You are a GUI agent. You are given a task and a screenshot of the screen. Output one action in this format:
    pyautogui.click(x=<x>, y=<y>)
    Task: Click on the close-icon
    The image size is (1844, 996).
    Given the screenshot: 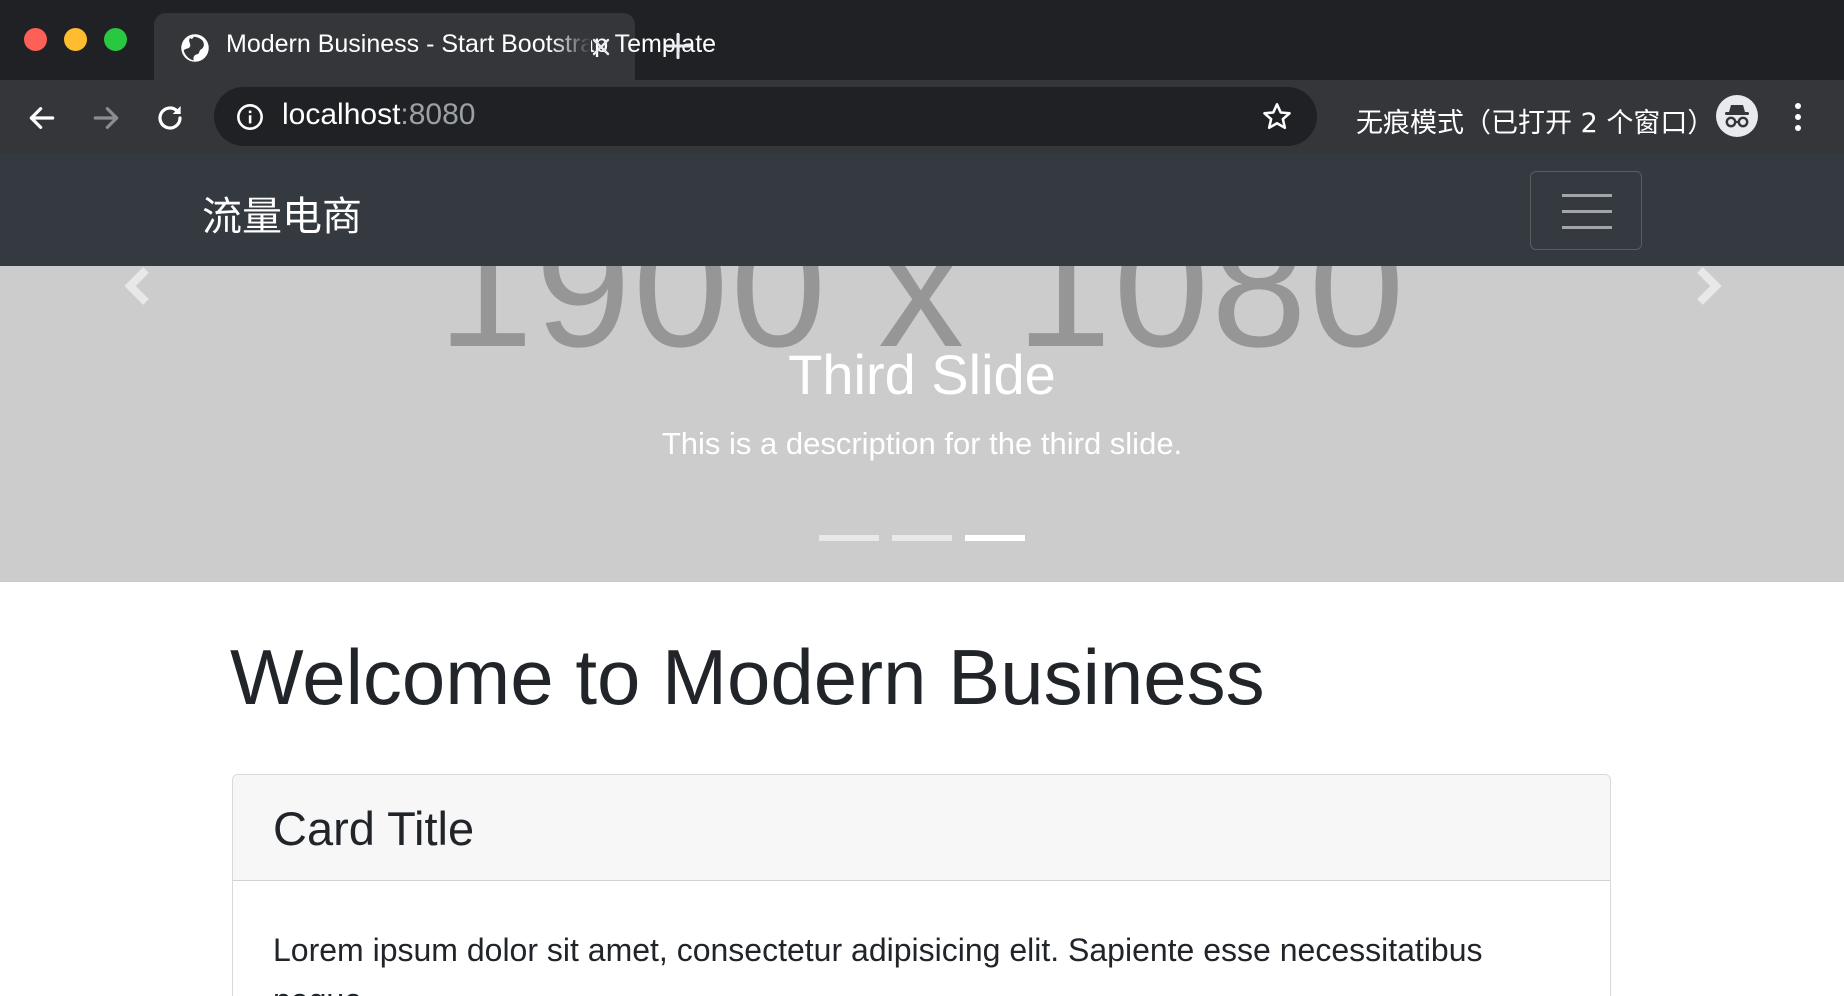 What is the action you would take?
    pyautogui.click(x=601, y=47)
    